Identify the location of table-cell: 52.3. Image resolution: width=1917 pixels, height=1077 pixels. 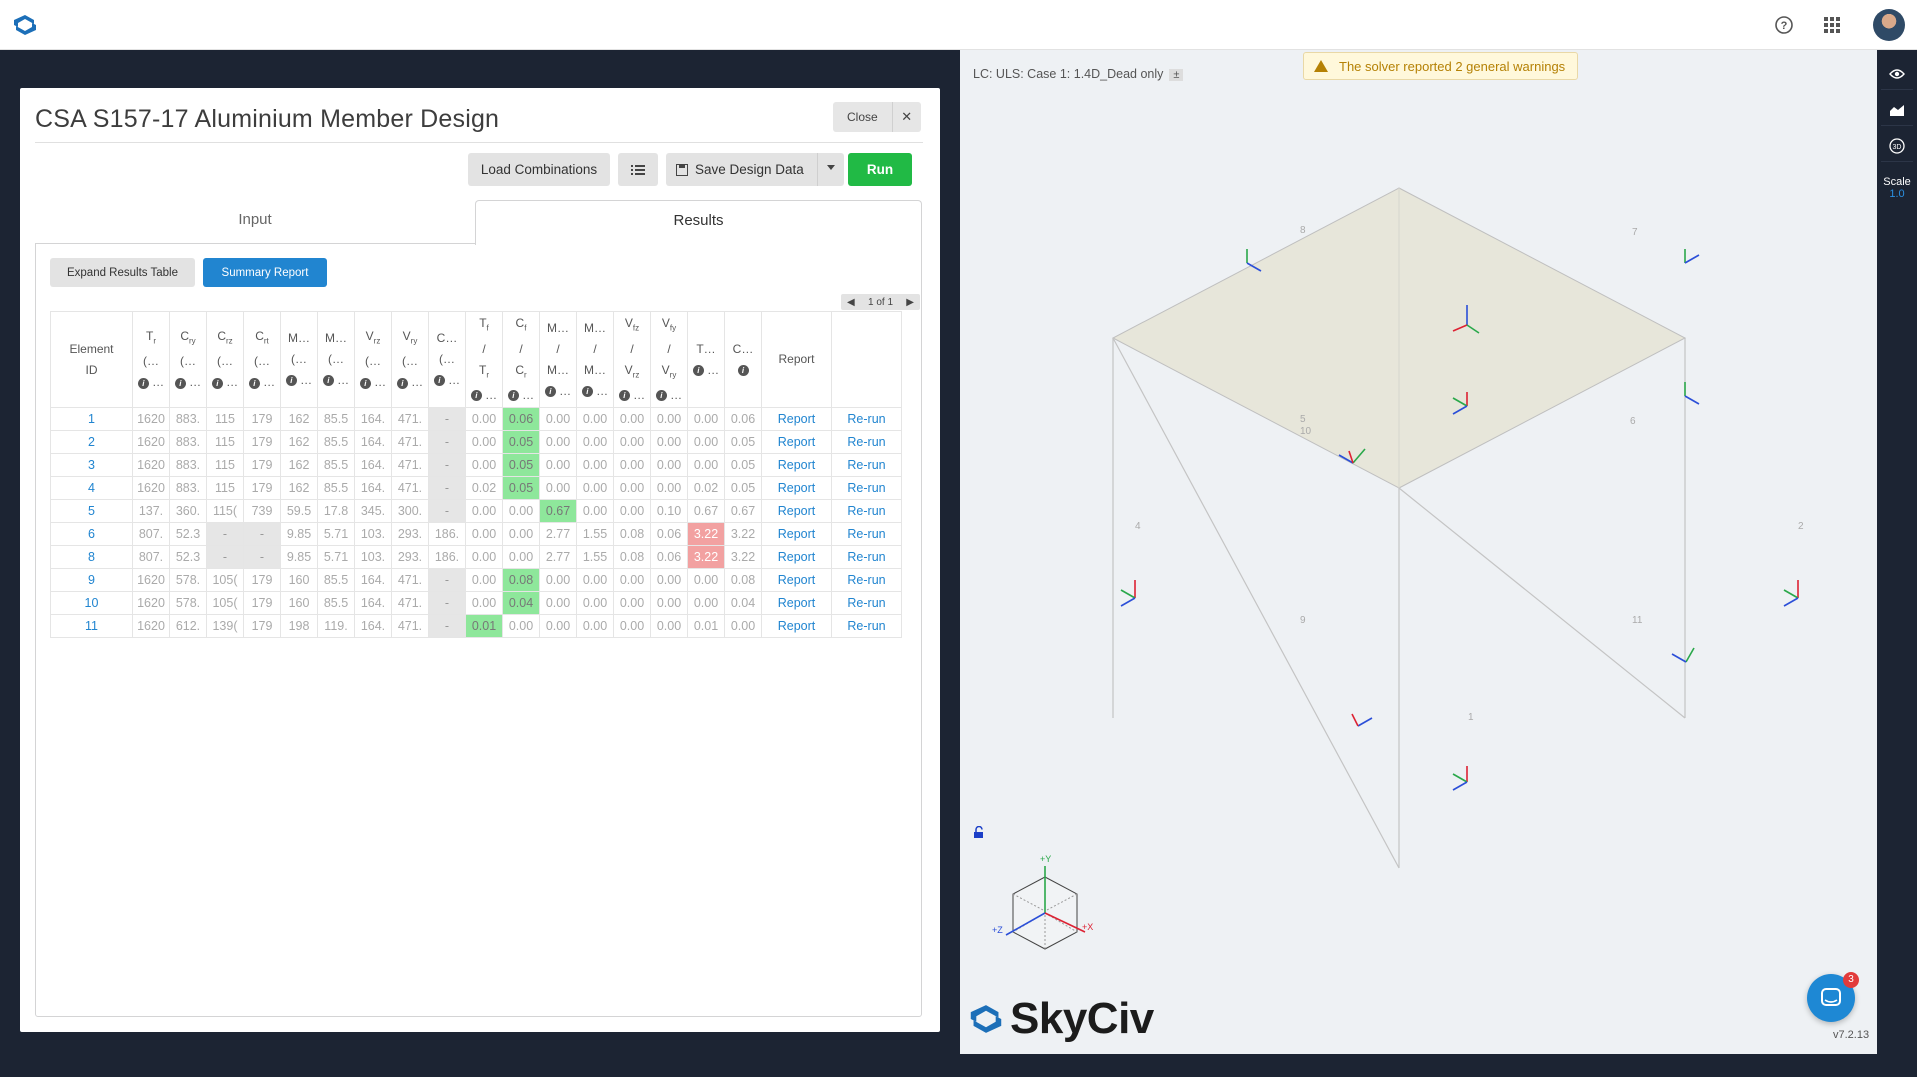
(188, 534).